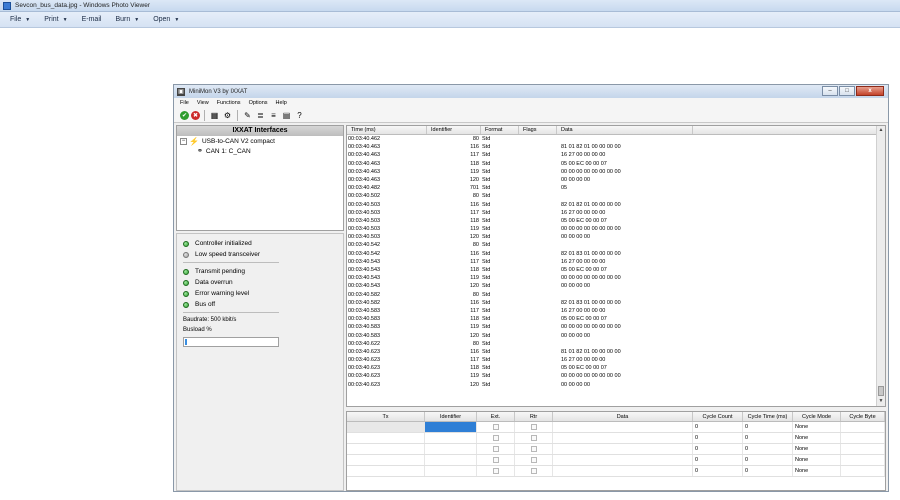 The height and width of the screenshot is (500, 900). What do you see at coordinates (538, 130) in the screenshot?
I see `col-flags: Flags` at bounding box center [538, 130].